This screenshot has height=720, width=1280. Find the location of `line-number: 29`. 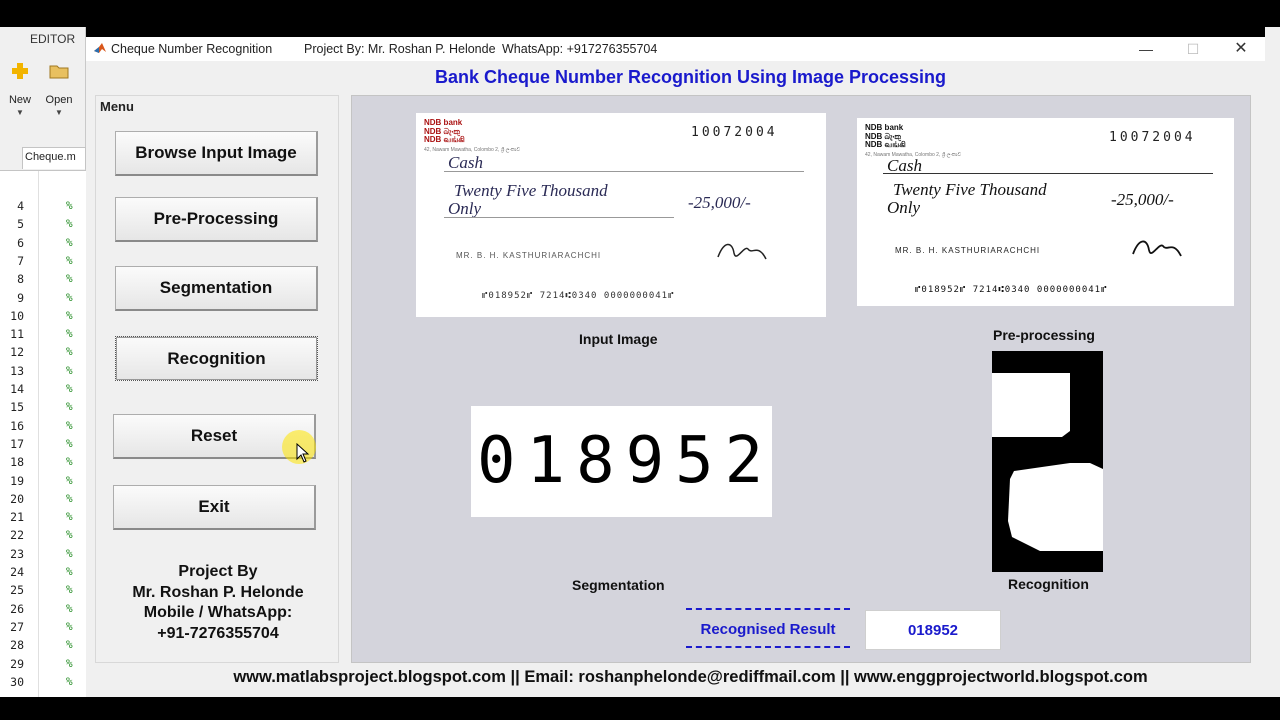

line-number: 29 is located at coordinates (17, 663).